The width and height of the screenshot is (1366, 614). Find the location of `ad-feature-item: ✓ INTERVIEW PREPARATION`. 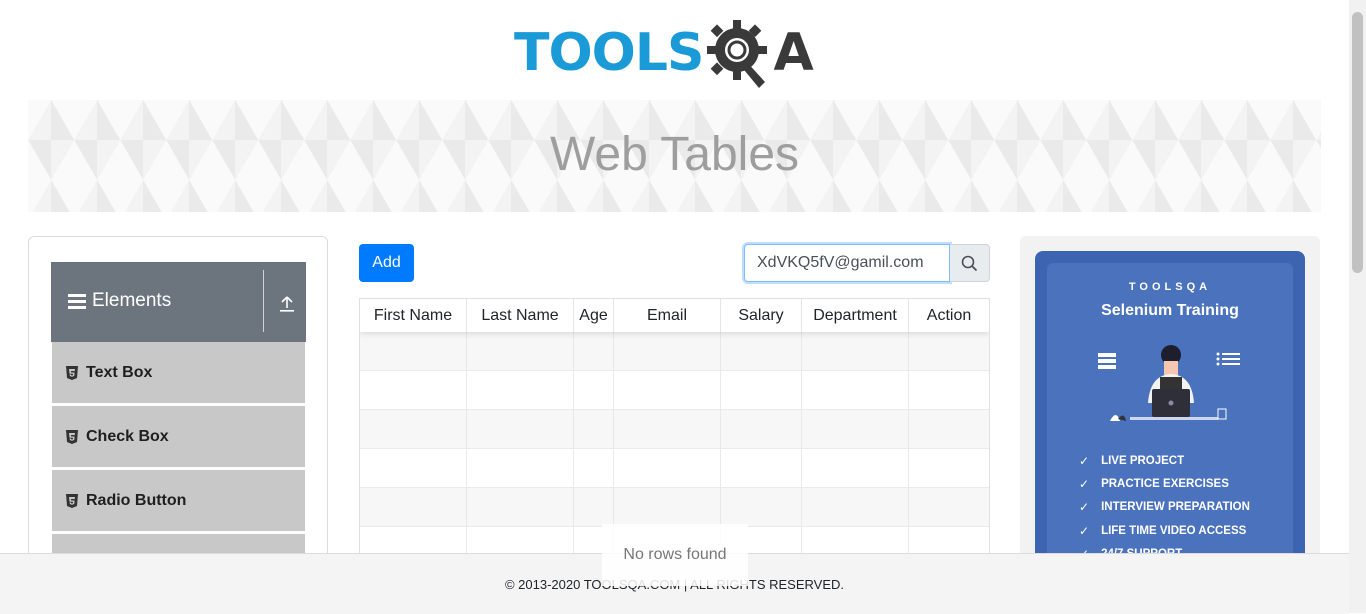

ad-feature-item: ✓ INTERVIEW PREPARATION is located at coordinates (1164, 507).